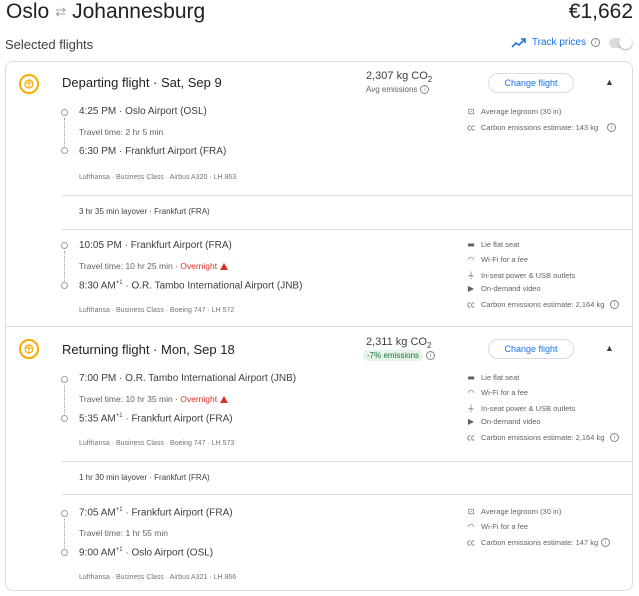 This screenshot has width=639, height=596. I want to click on ret1-arrival: 5:35 AM+1 · Frankfurt Airport (FRA), so click(156, 419).